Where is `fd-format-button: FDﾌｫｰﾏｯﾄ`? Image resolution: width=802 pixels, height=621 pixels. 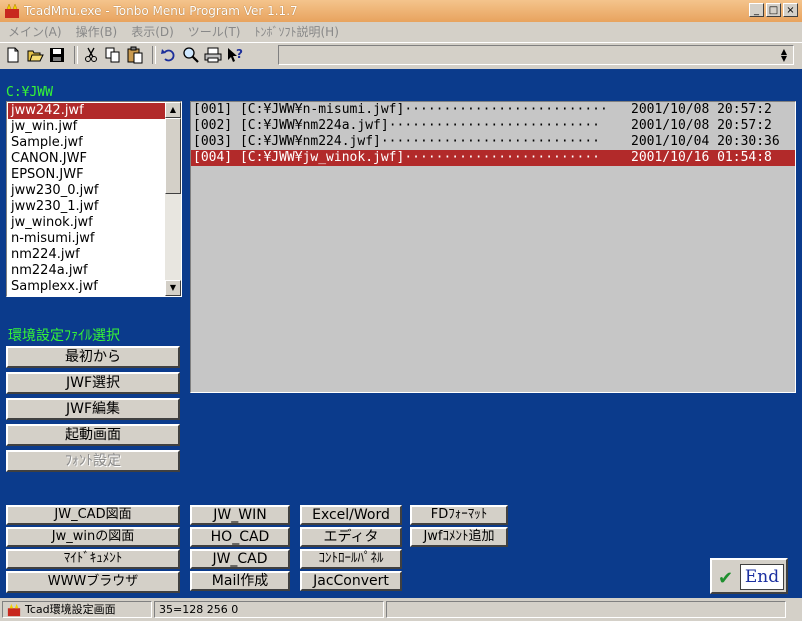
fd-format-button: FDﾌｫｰﾏｯﾄ is located at coordinates (459, 515).